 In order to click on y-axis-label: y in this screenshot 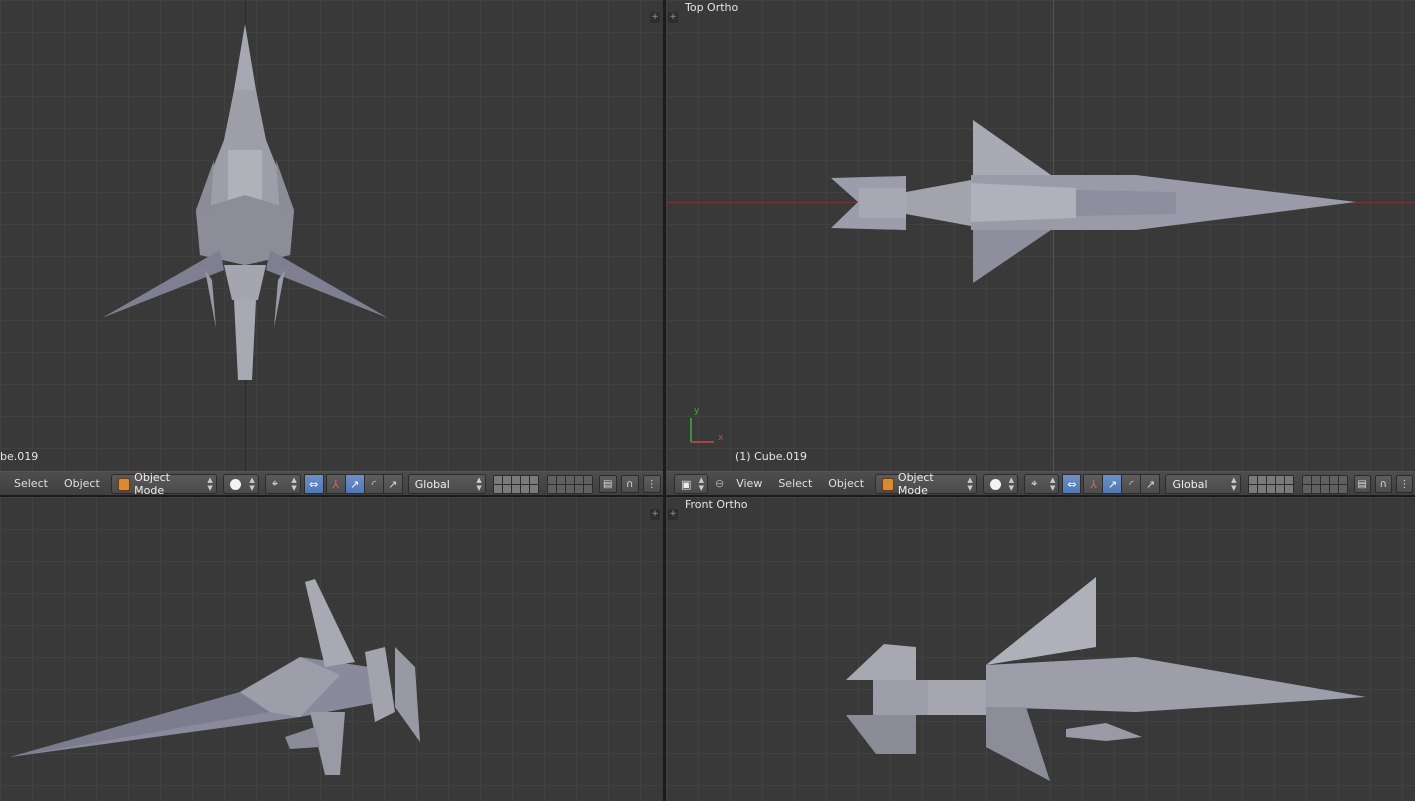, I will do `click(697, 411)`.